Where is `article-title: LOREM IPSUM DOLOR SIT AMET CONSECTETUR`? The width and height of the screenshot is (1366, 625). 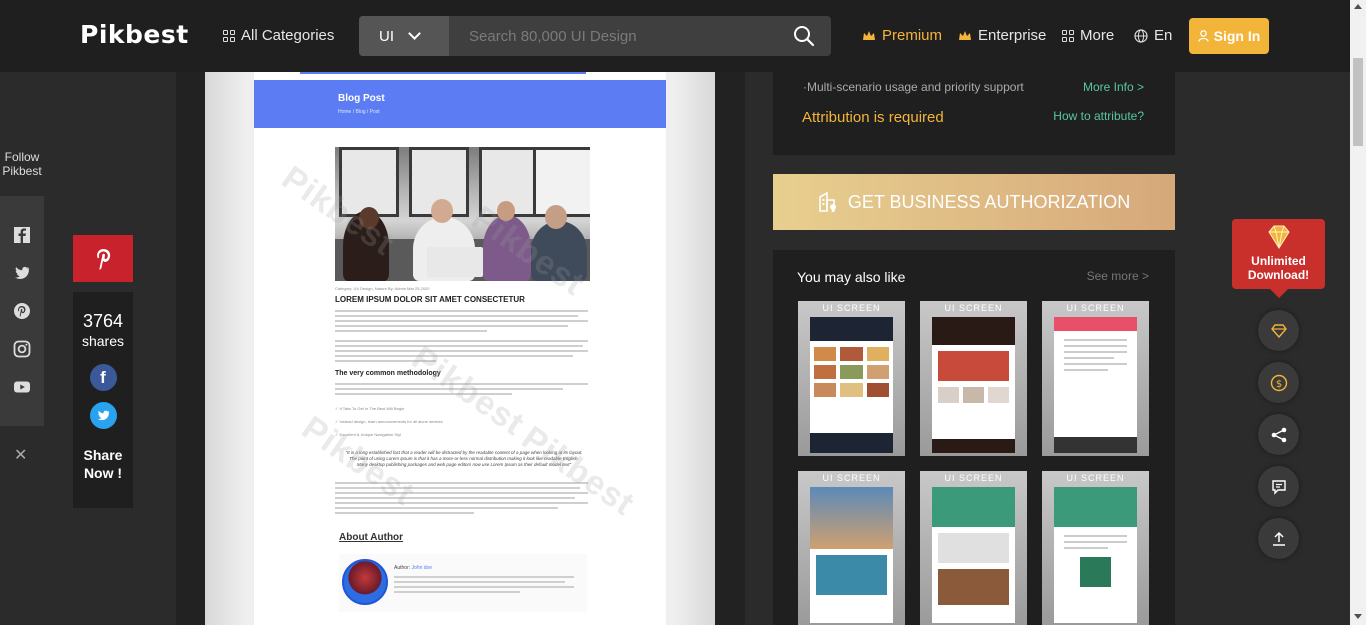 article-title: LOREM IPSUM DOLOR SIT AMET CONSECTETUR is located at coordinates (430, 299).